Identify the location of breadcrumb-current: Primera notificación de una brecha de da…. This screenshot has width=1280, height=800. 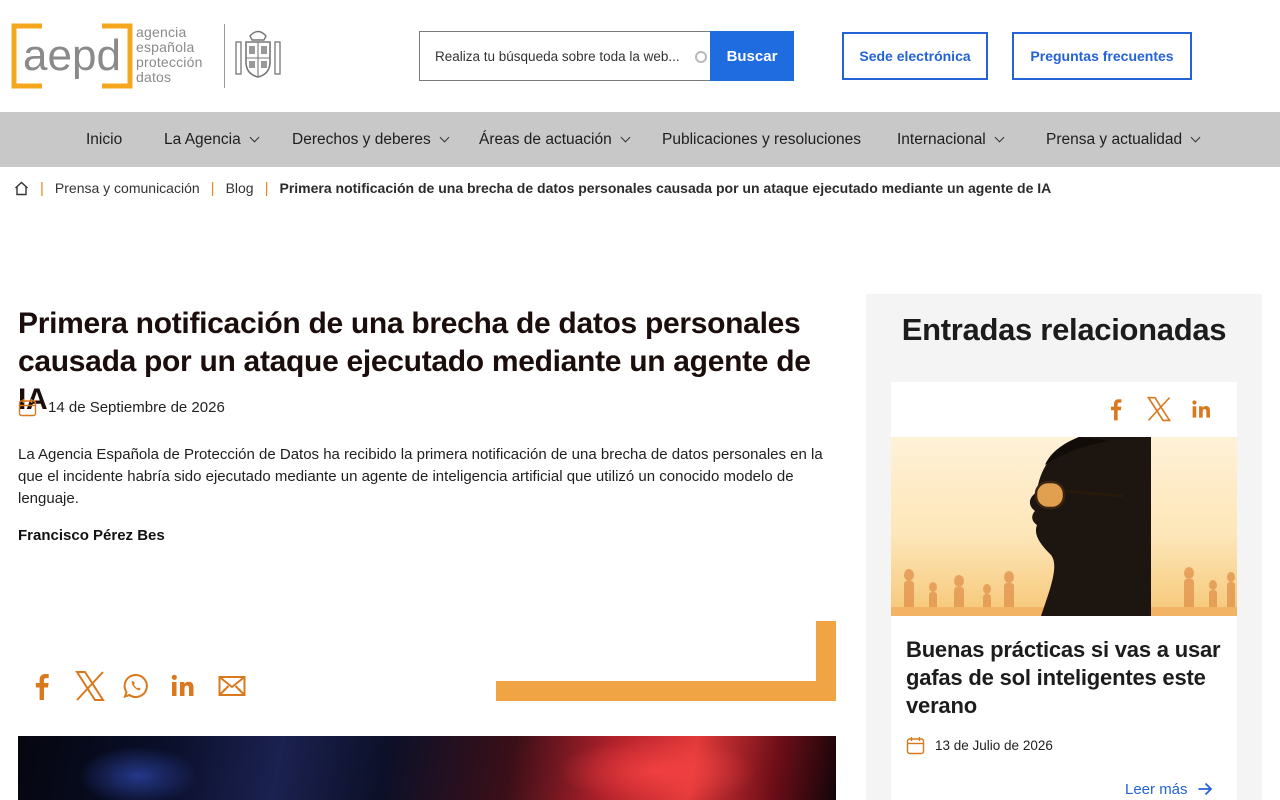
(665, 188).